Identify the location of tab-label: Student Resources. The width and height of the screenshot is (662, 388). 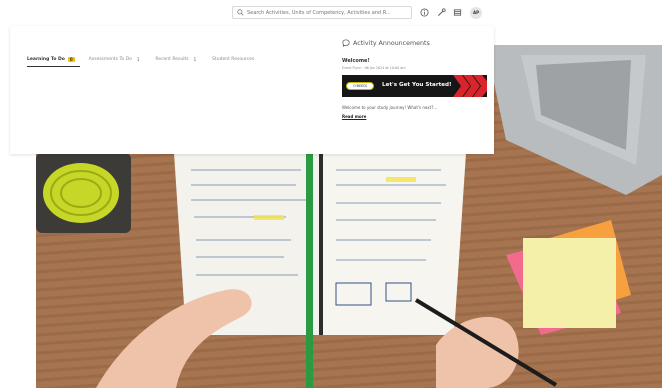
(233, 59).